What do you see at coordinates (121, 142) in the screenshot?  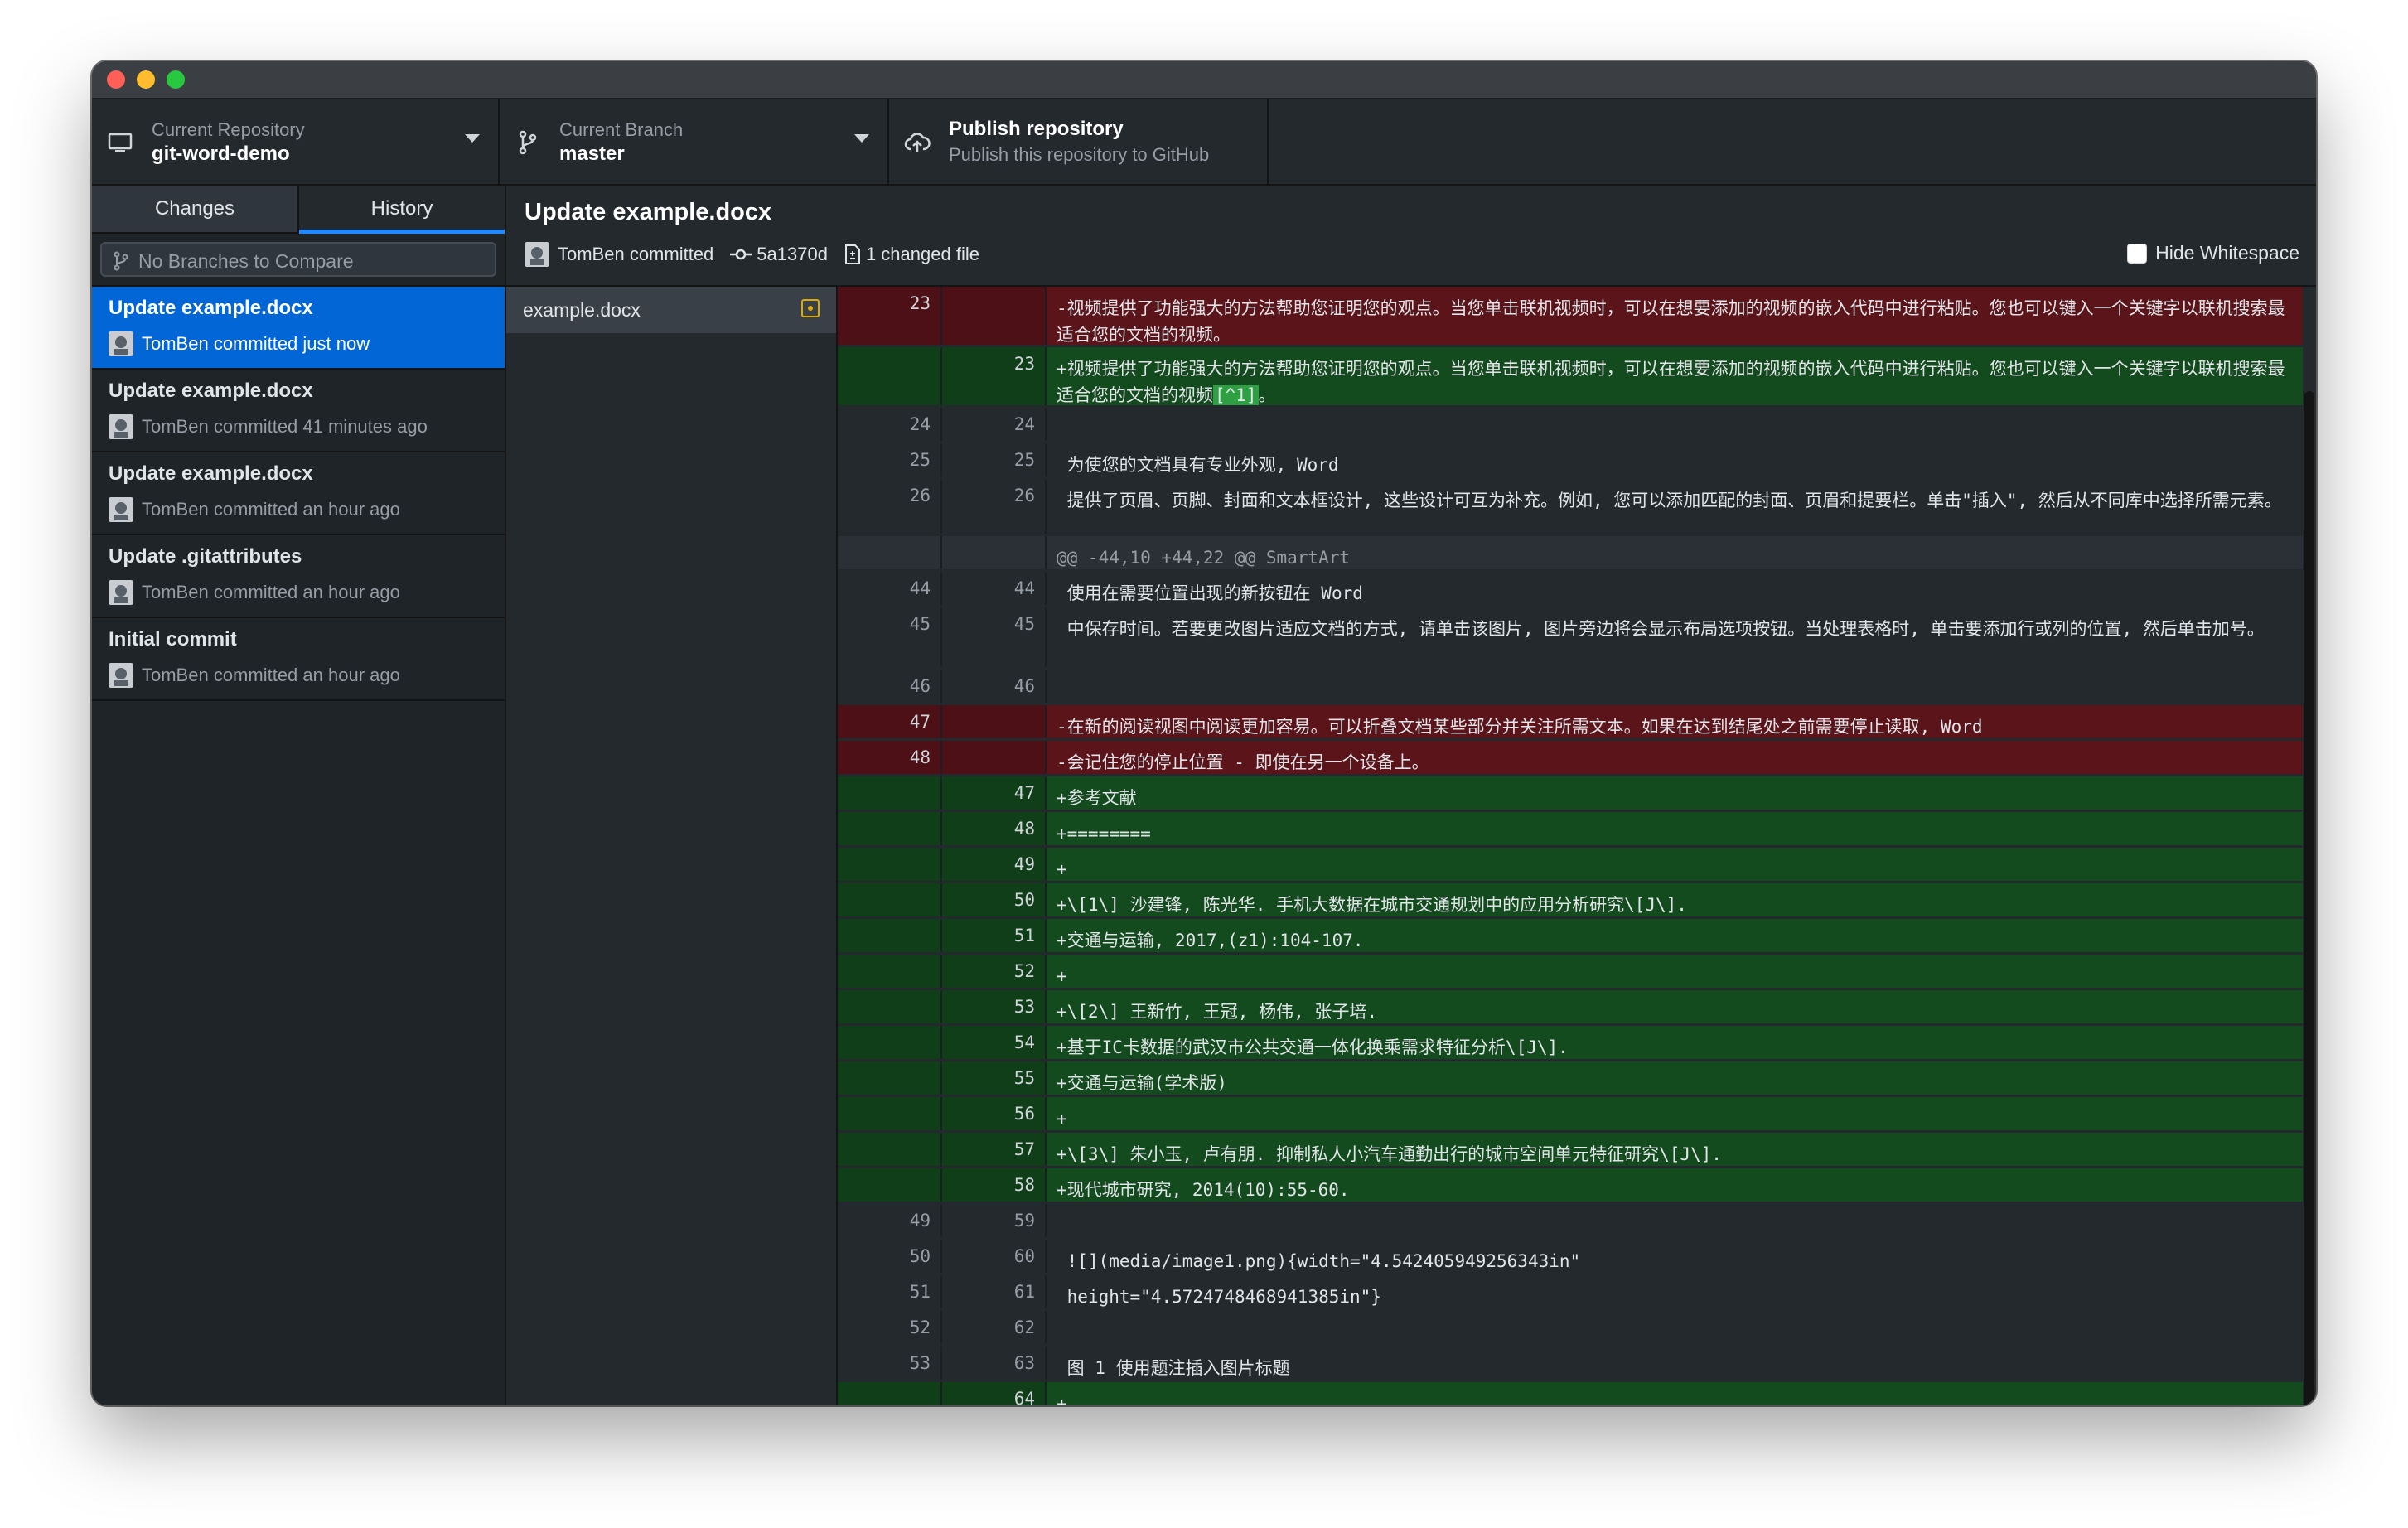 I see `computer-icon` at bounding box center [121, 142].